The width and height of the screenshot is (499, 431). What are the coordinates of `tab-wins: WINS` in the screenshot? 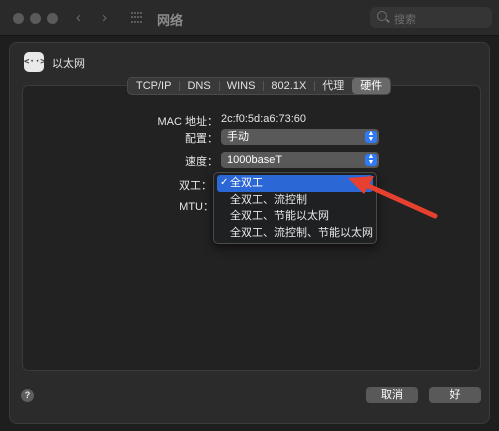 It's located at (241, 86).